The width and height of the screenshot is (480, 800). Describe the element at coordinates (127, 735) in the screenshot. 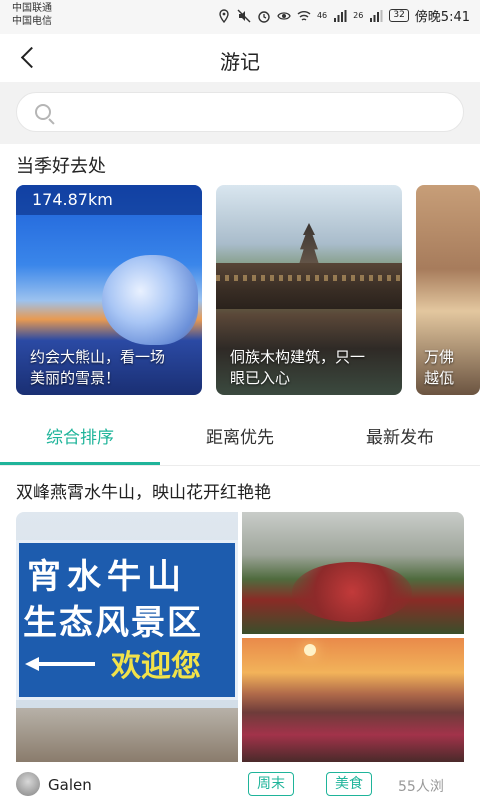

I see `photo-buildings` at that location.